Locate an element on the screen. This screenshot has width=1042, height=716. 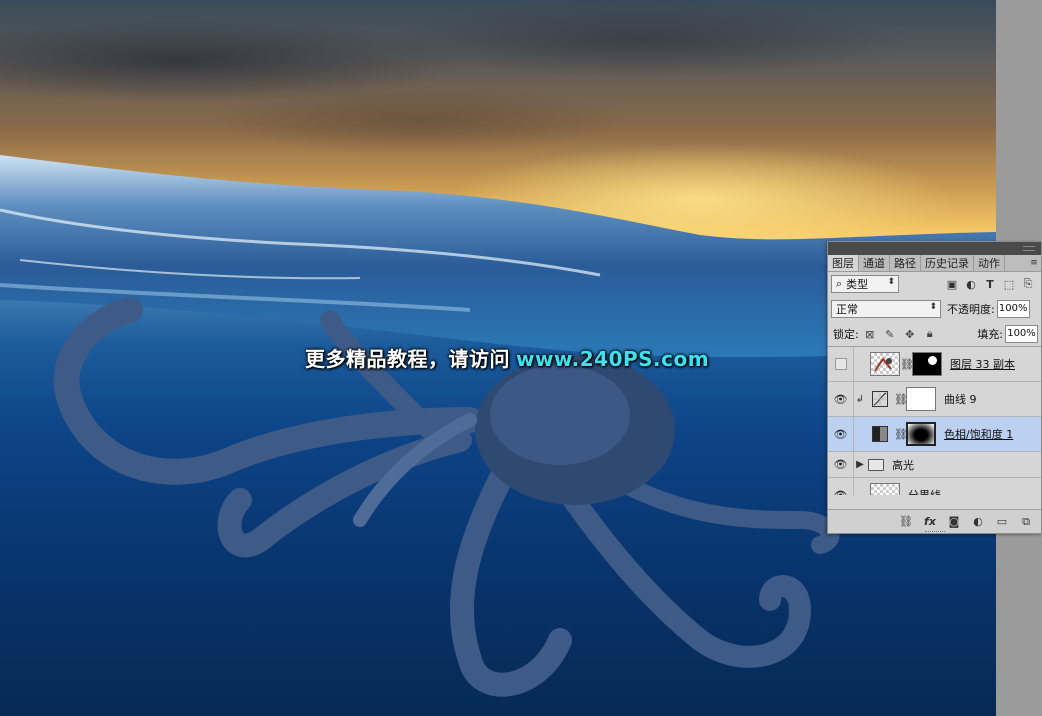
layer-list: ⛓ 图层 33 副本 👁︎ ↲ ⛓ 曲线 9 👁︎ ⛓ 色相/饱和度 1 👁︎ is located at coordinates (934, 420).